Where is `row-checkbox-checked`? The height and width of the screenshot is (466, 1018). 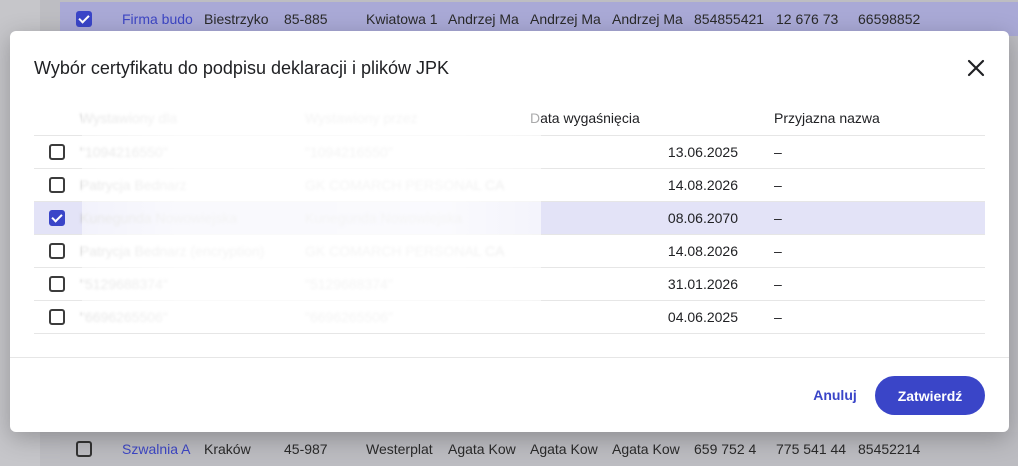 row-checkbox-checked is located at coordinates (57, 218).